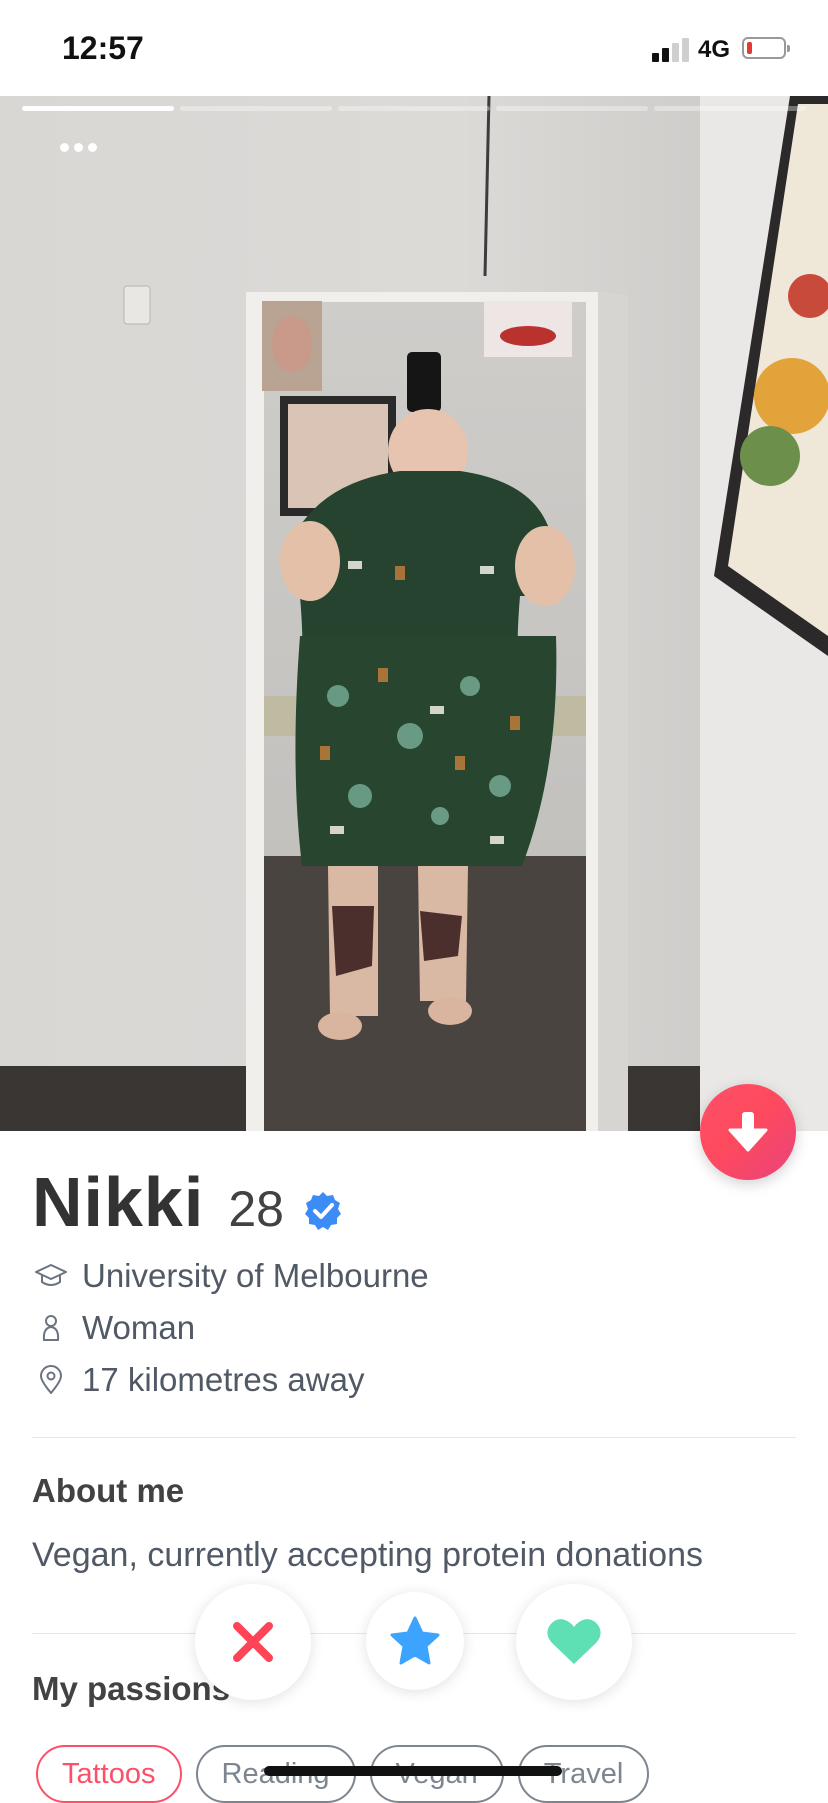  Describe the element at coordinates (103, 48) in the screenshot. I see `status-time: 12:57` at that location.